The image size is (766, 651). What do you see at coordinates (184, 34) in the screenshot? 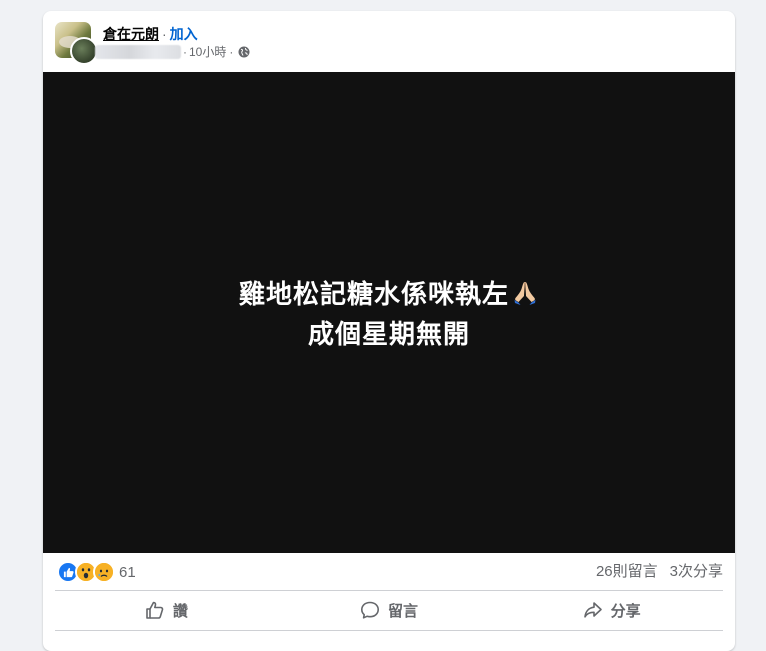
I see `join-group-link: 加入` at bounding box center [184, 34].